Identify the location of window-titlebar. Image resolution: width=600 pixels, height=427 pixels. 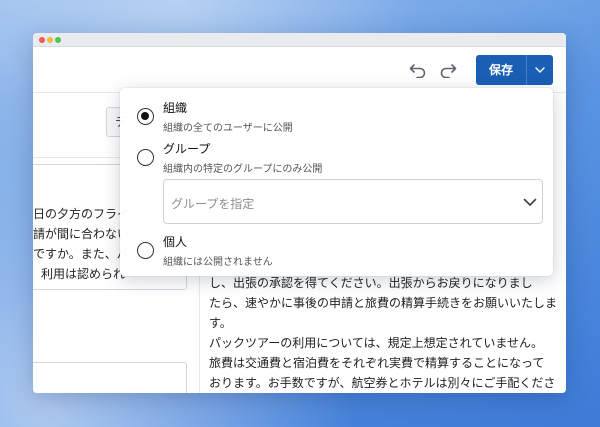
(299, 40).